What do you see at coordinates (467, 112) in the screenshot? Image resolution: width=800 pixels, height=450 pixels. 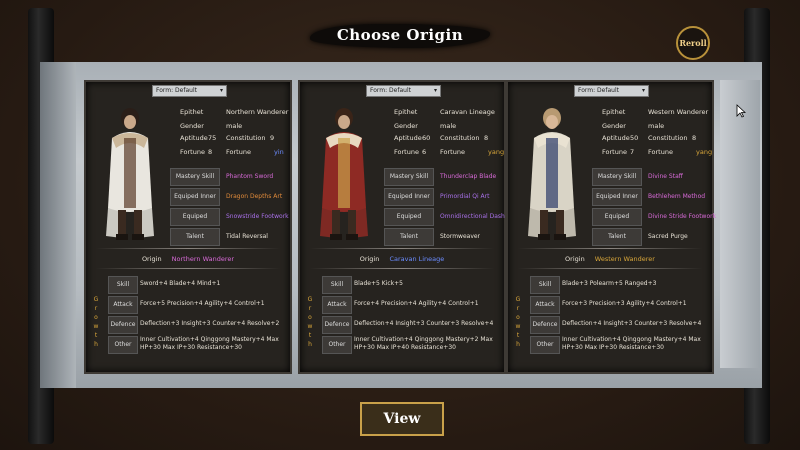 I see `attr-value: Caravan Lineage` at bounding box center [467, 112].